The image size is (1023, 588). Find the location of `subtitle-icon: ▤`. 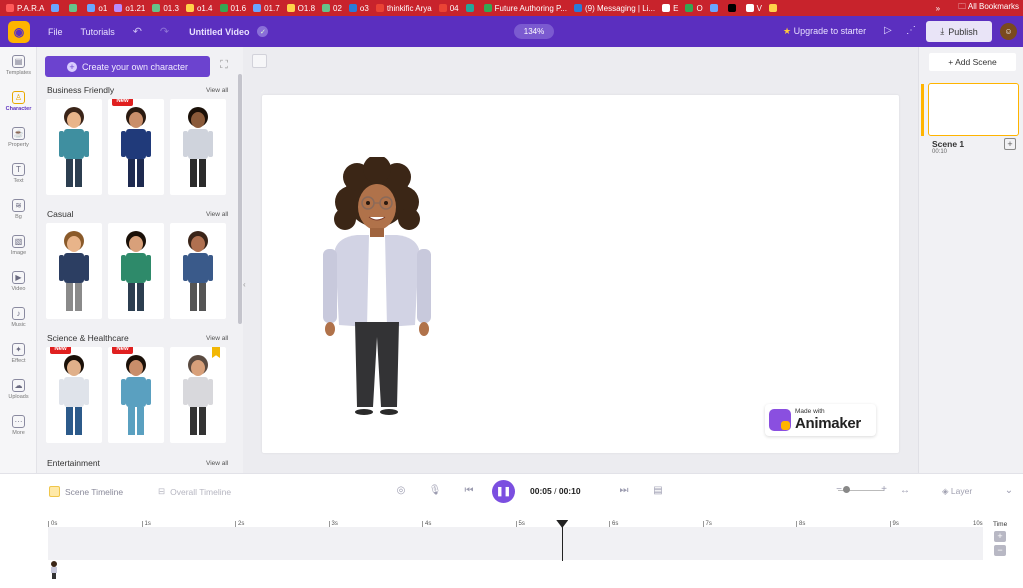

subtitle-icon: ▤ is located at coordinates (658, 492).